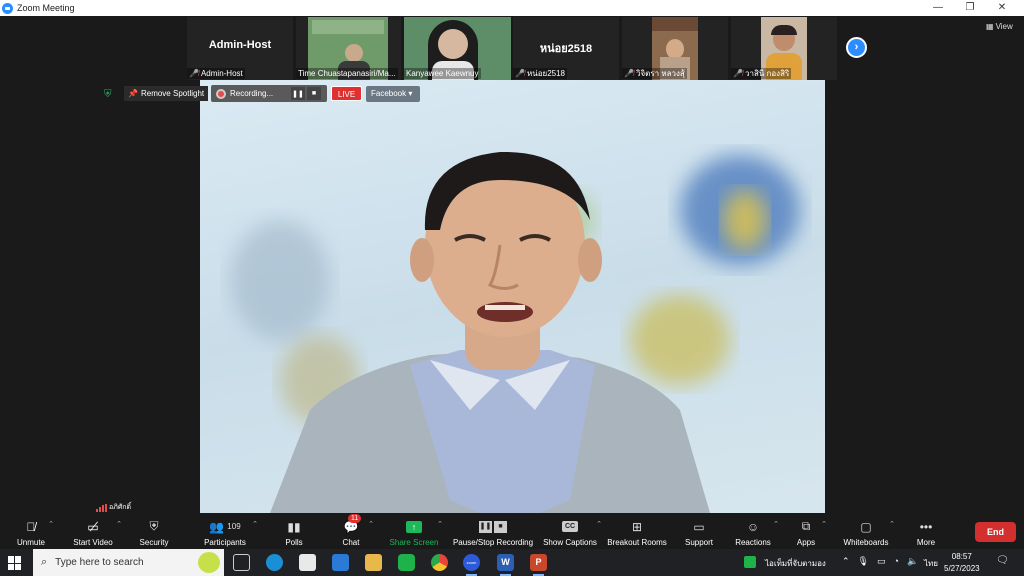  Describe the element at coordinates (912, 561) in the screenshot. I see `volume-icon: 🔈` at that location.